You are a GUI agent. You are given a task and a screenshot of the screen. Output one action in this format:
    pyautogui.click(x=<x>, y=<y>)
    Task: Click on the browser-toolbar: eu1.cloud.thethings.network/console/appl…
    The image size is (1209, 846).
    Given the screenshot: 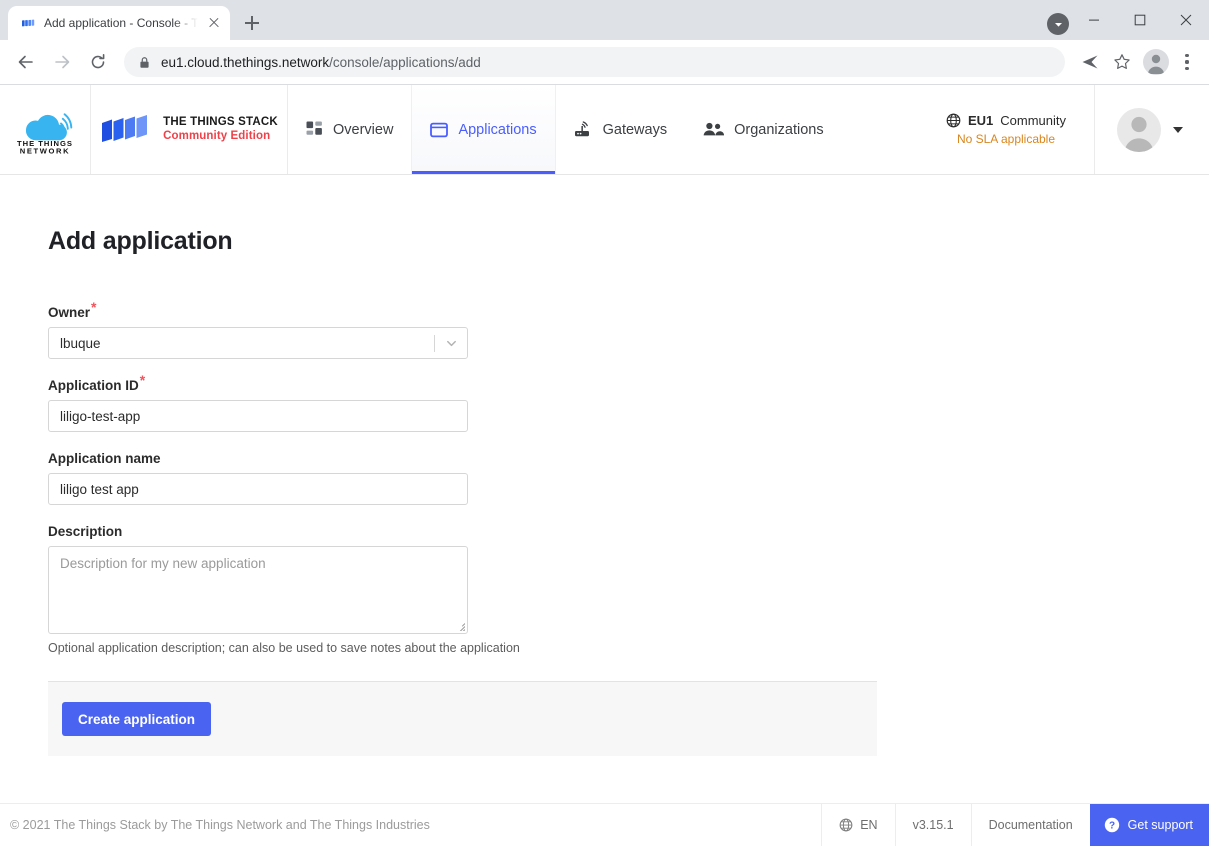 What is the action you would take?
    pyautogui.click(x=604, y=62)
    